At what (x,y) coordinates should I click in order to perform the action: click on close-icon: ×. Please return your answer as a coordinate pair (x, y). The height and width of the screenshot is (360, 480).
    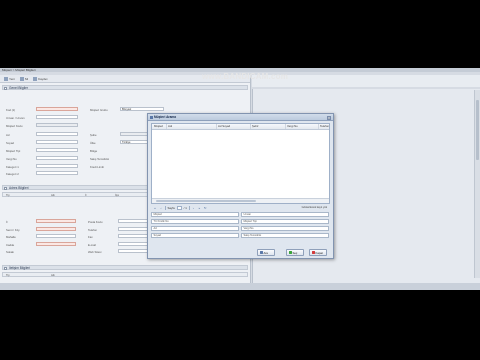
    Looking at the image, I should click on (329, 117).